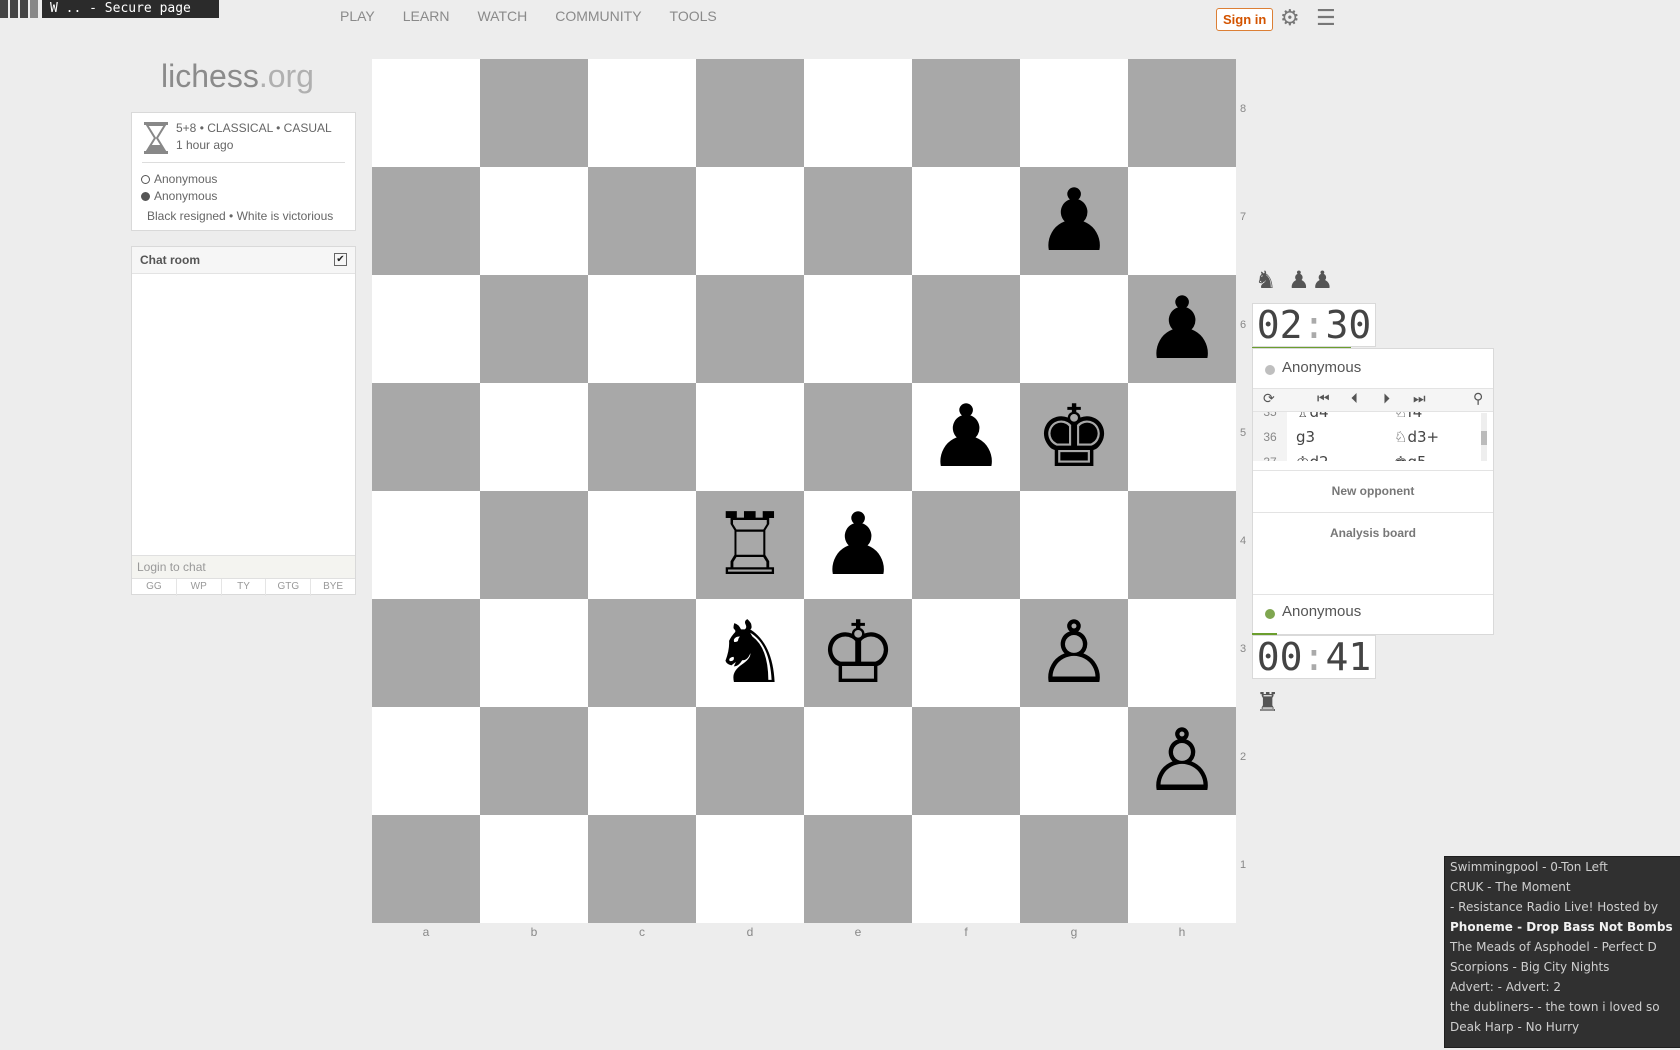 The width and height of the screenshot is (1680, 1050). What do you see at coordinates (1562, 1027) in the screenshot?
I see `playlist-item: Deak Harp - No Hurry` at bounding box center [1562, 1027].